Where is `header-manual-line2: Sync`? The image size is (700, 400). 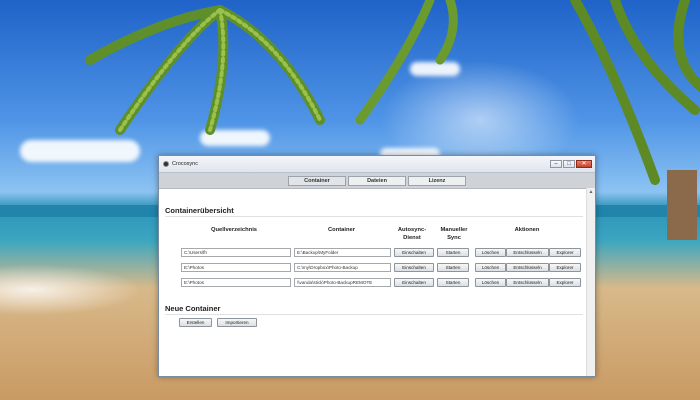
header-manual-line2: Sync is located at coordinates (454, 237).